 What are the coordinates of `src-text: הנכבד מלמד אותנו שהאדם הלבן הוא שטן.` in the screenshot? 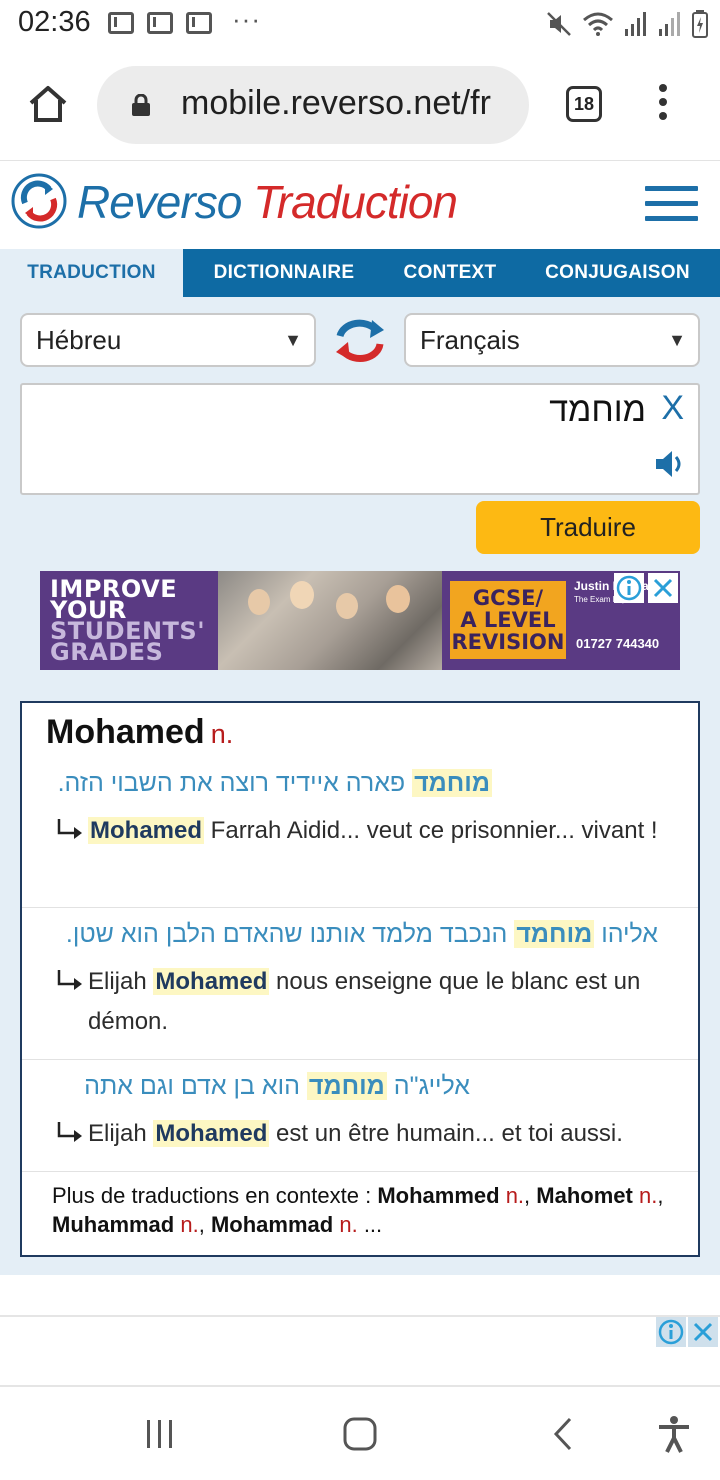 It's located at (290, 934).